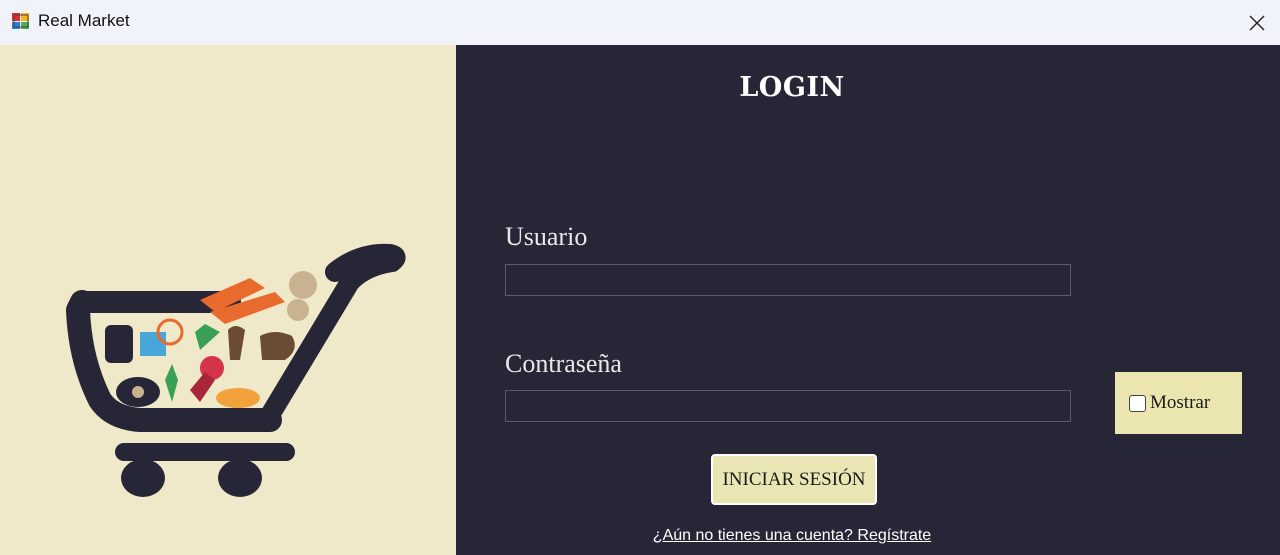 This screenshot has width=1280, height=555. I want to click on username-label: Usuario, so click(546, 236).